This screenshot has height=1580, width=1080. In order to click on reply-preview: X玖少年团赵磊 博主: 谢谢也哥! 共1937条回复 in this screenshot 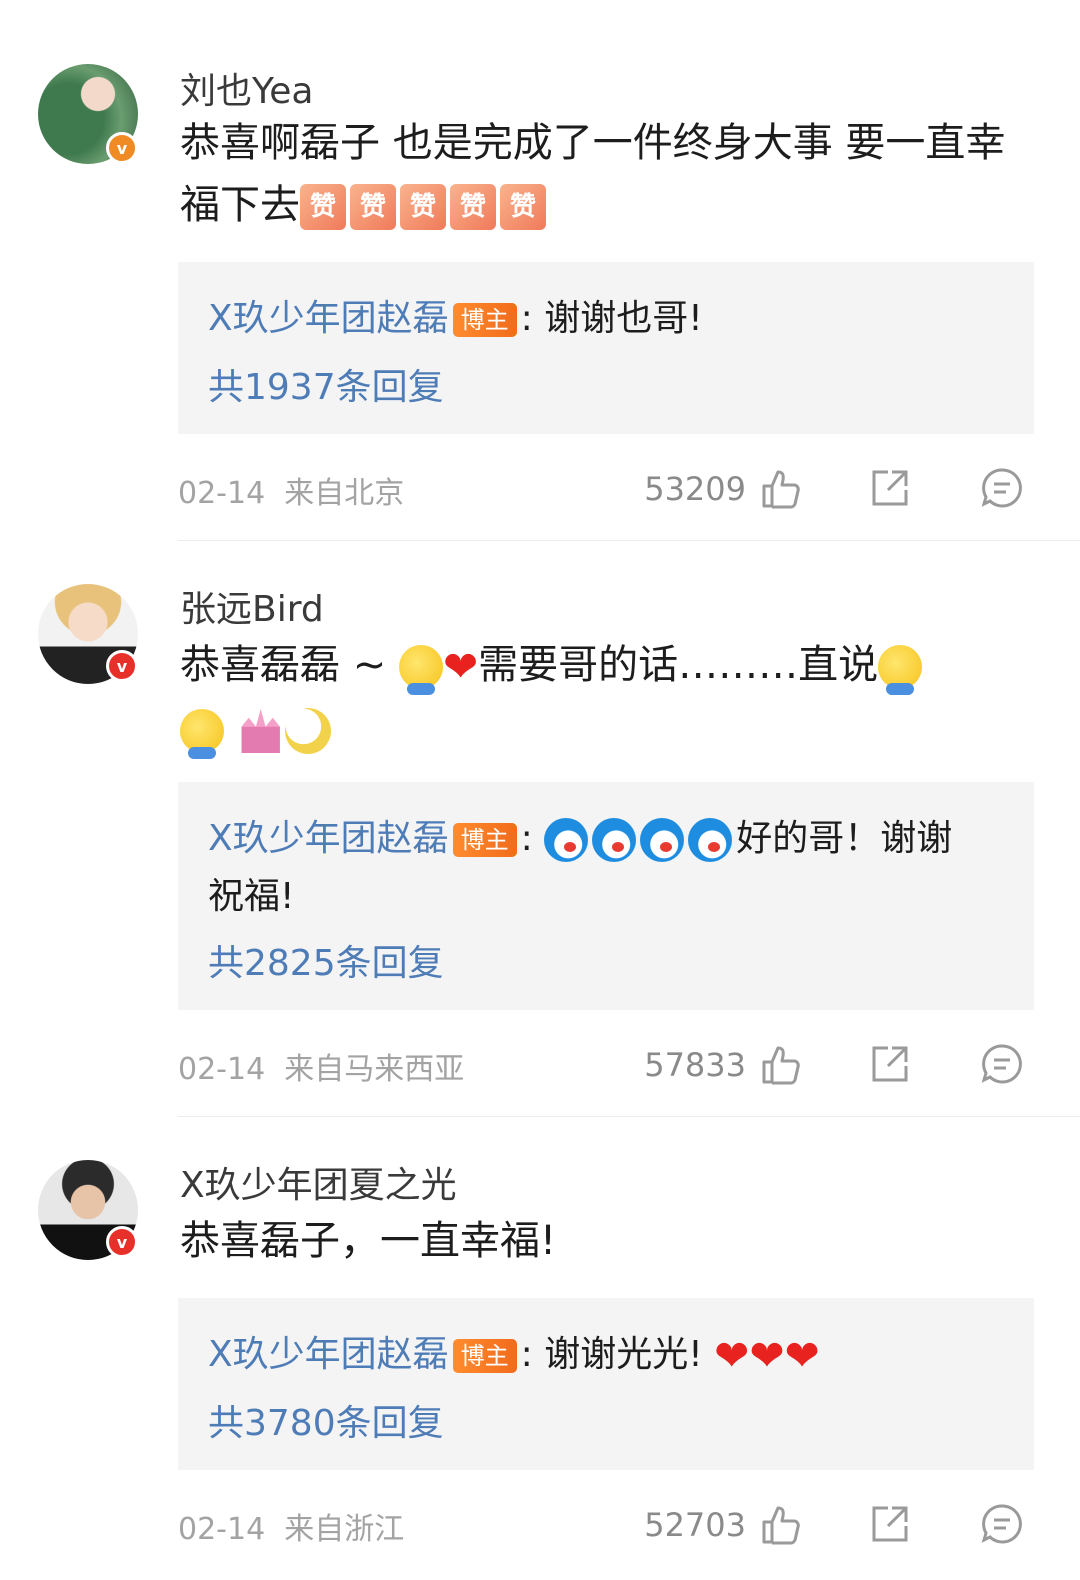, I will do `click(606, 348)`.